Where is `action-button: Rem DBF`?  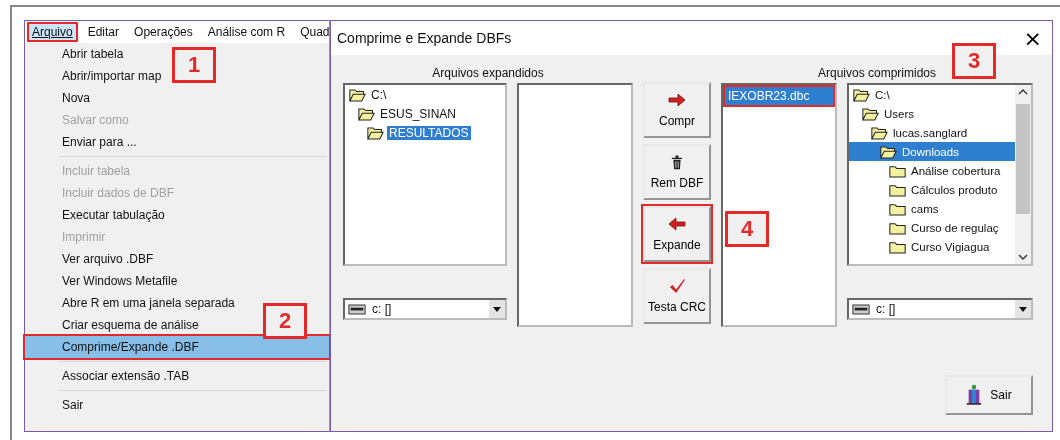
action-button: Rem DBF is located at coordinates (677, 172).